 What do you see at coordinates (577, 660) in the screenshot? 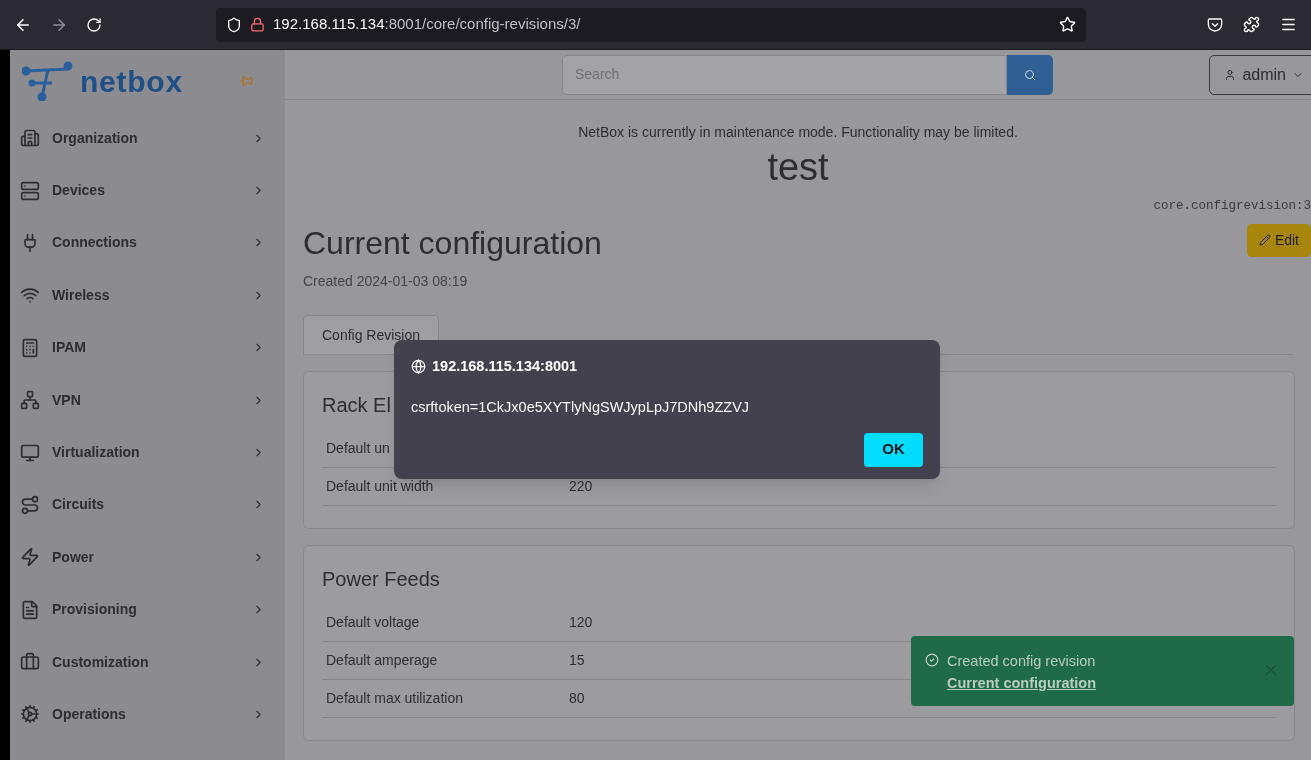
I see `field-value: 15` at bounding box center [577, 660].